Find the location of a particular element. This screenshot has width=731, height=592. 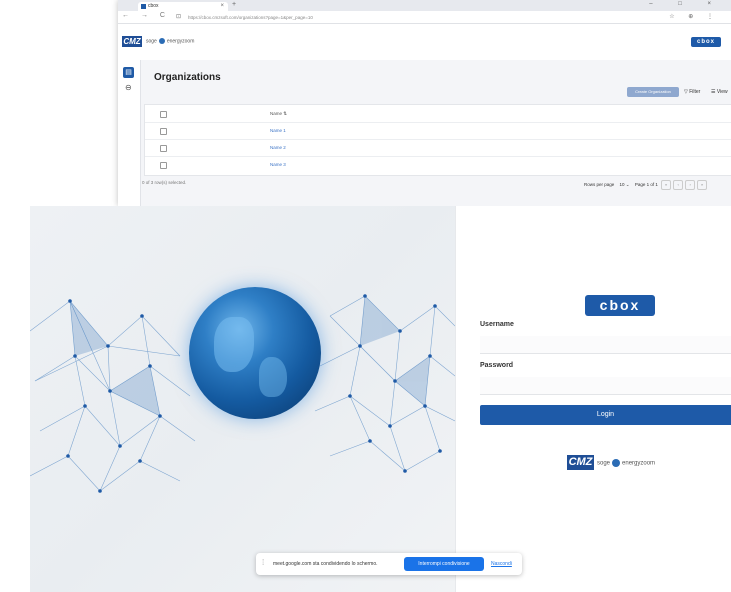

page-info: Page 1 of 1 is located at coordinates (646, 185).